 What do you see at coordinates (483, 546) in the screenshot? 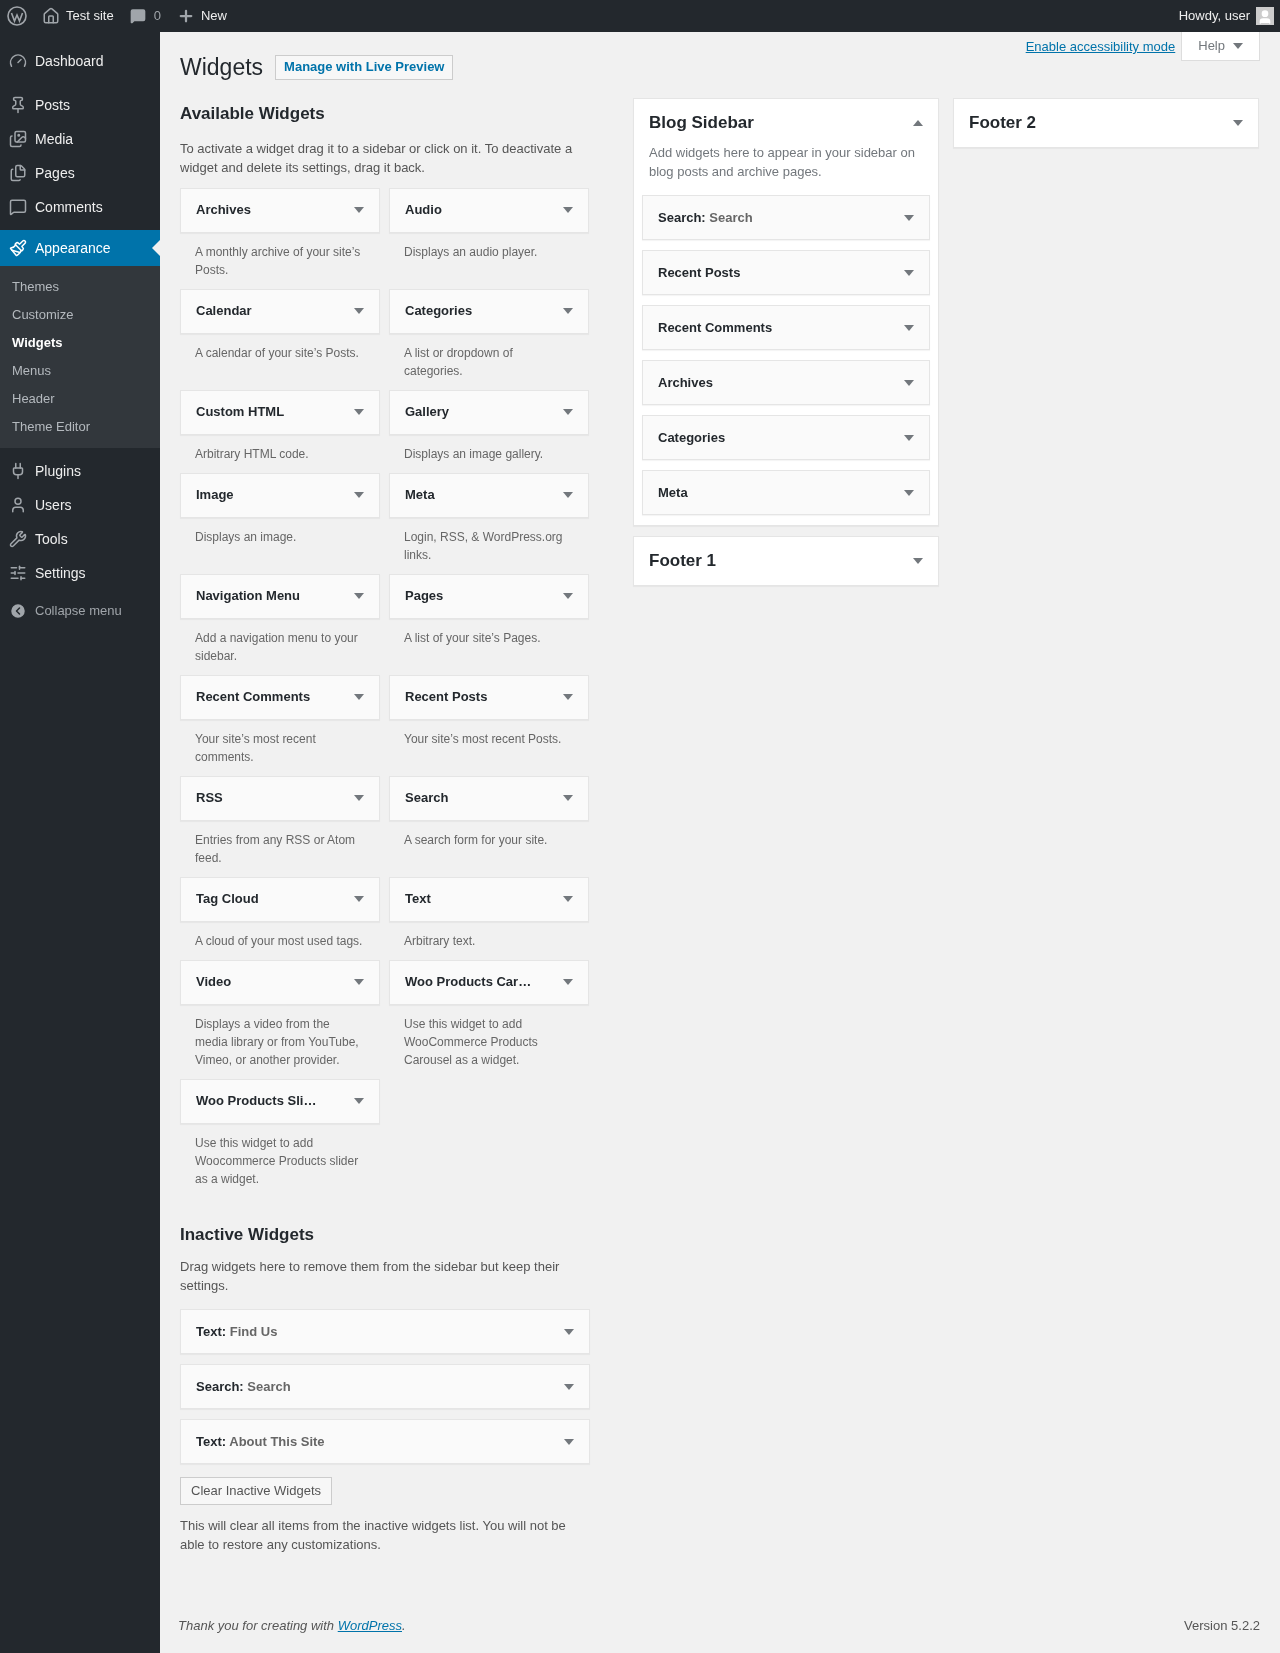
I see `widget-description: Login, RSS, & WordPress.org links.` at bounding box center [483, 546].